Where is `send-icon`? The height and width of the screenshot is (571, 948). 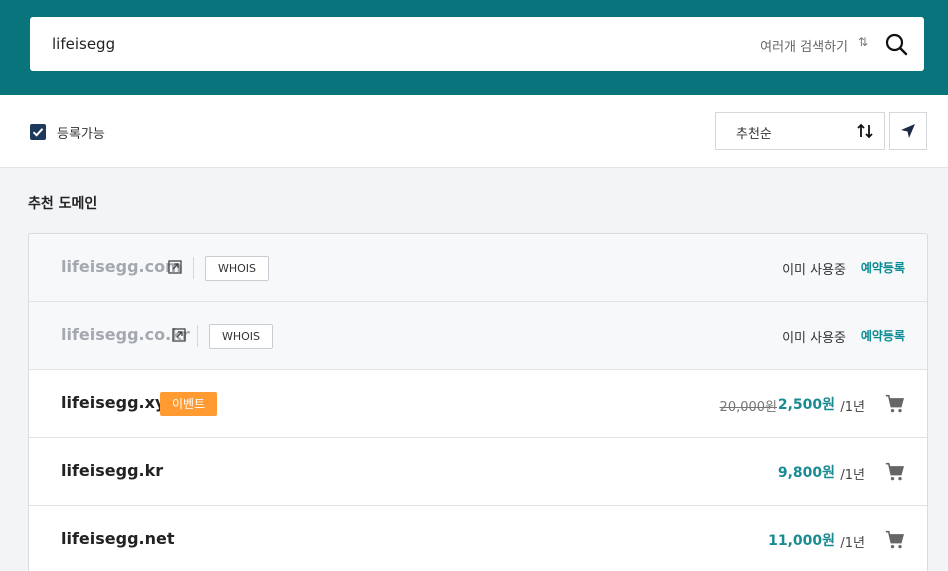 send-icon is located at coordinates (908, 131).